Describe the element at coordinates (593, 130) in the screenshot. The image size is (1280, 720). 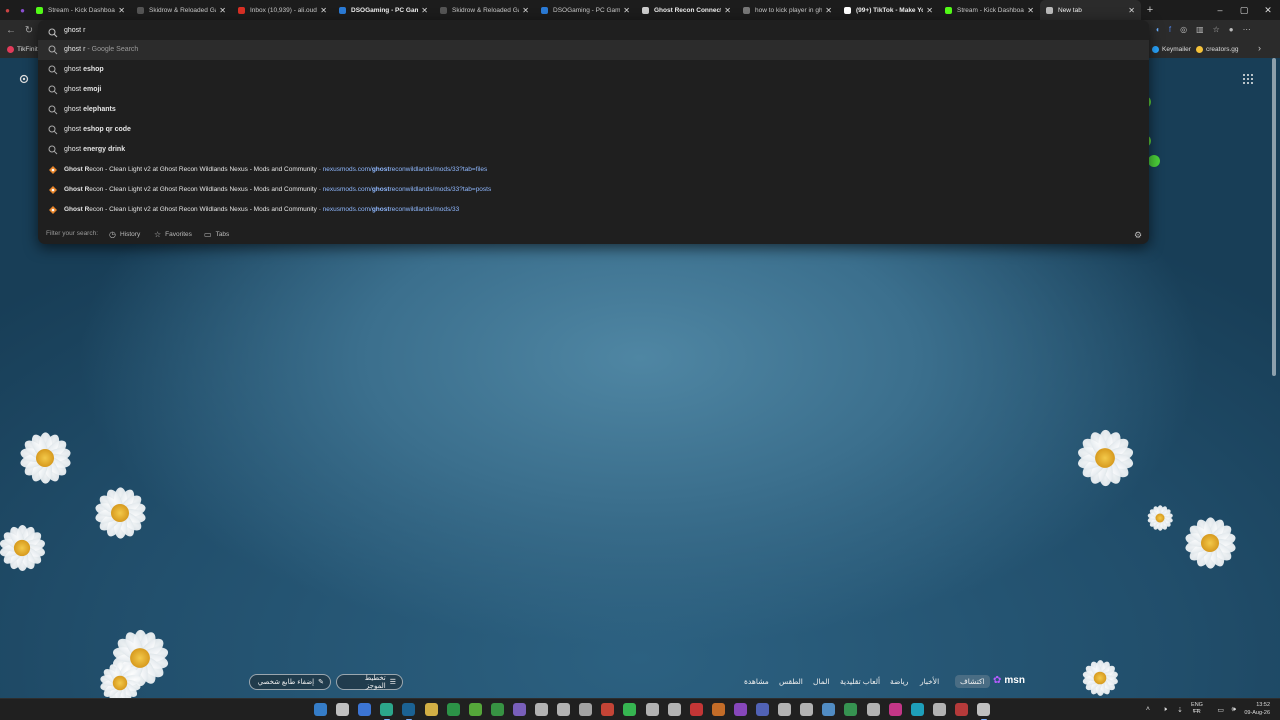
I see `search-suggestion: ghost eshop qr code` at that location.